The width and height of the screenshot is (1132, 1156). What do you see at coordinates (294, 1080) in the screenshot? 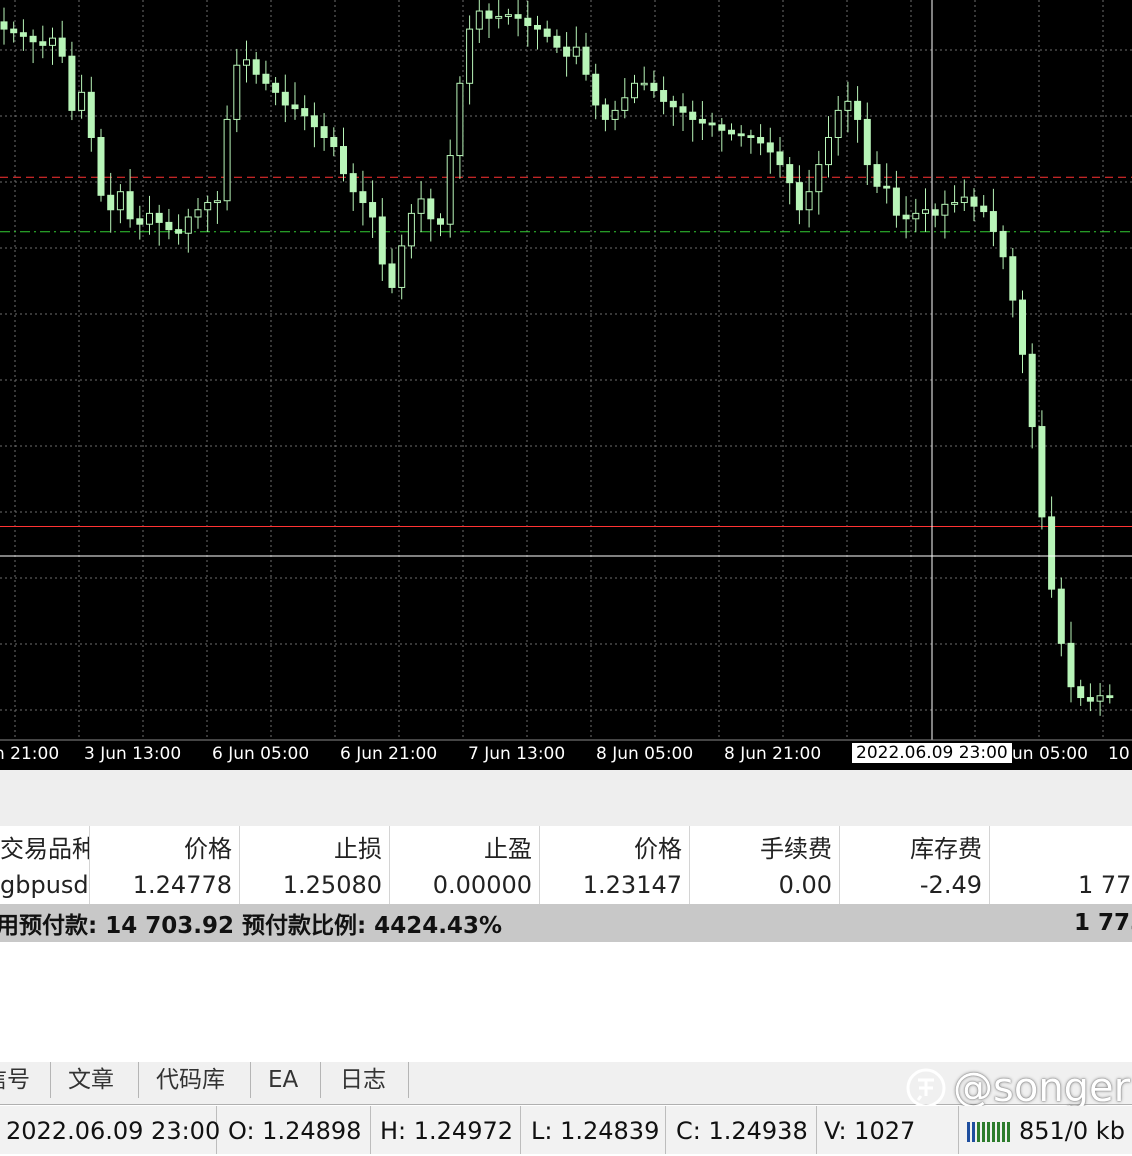
I see `tab-ea: EA` at bounding box center [294, 1080].